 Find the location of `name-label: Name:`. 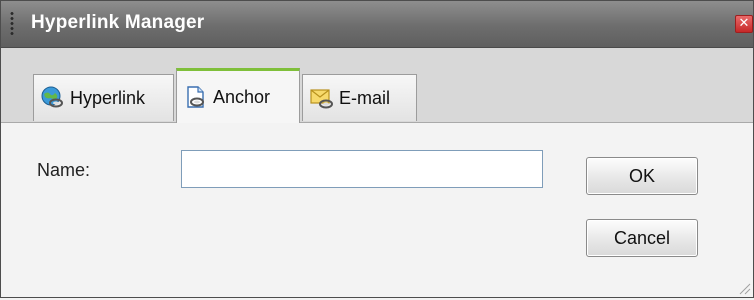

name-label: Name: is located at coordinates (64, 170).